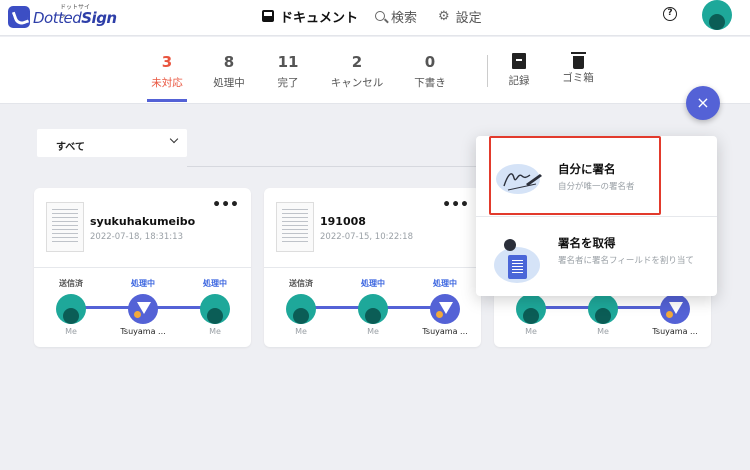 This screenshot has width=750, height=470. I want to click on inbox-icon, so click(268, 16).